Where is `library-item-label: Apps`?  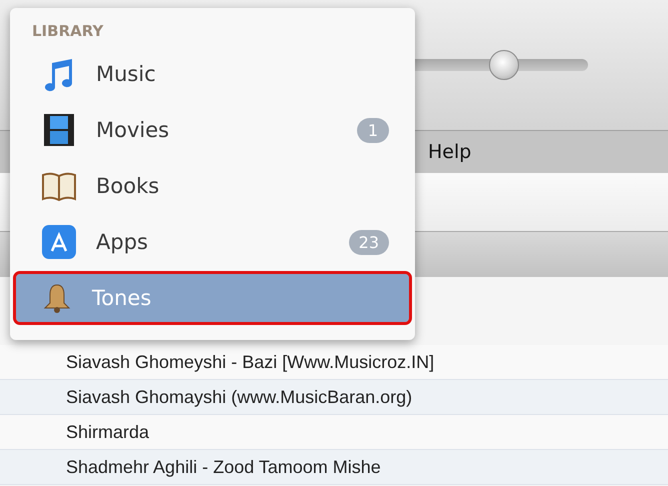
library-item-label: Apps is located at coordinates (122, 242).